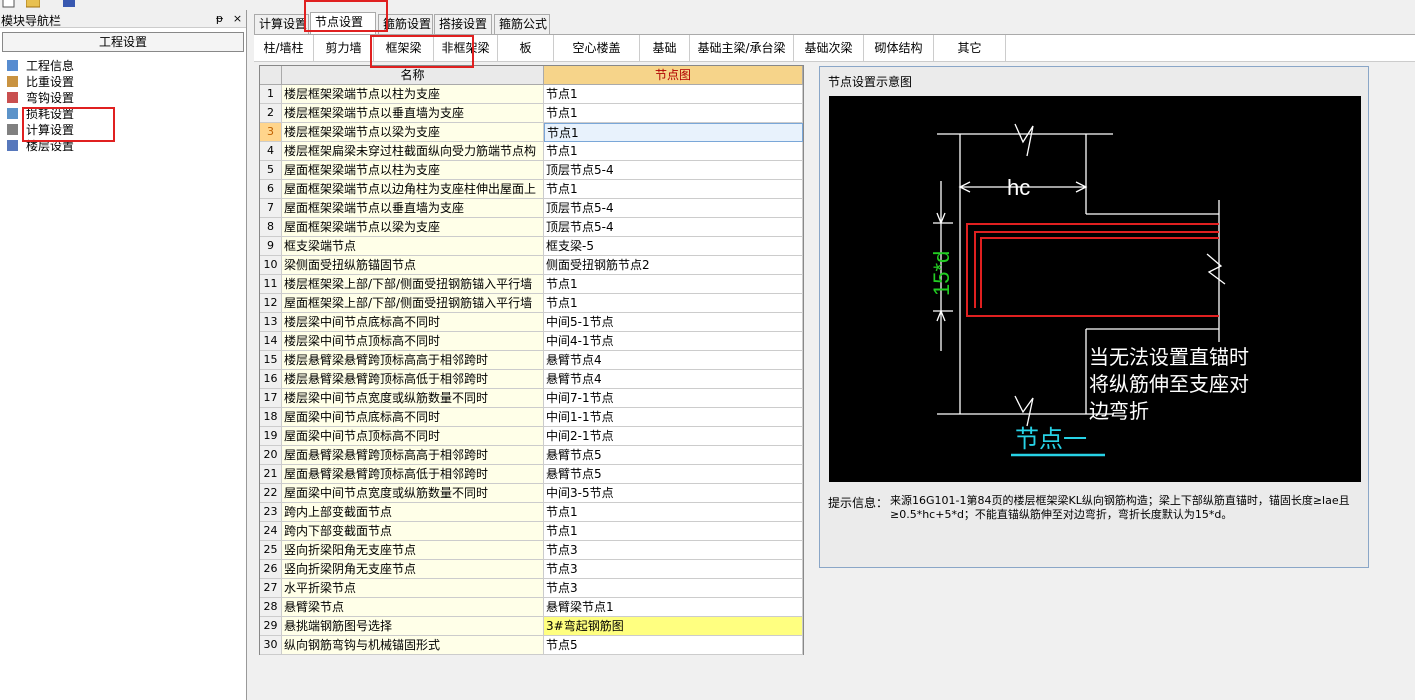 Image resolution: width=1415 pixels, height=700 pixels. I want to click on settings-tab: 箍筋公式, so click(522, 24).